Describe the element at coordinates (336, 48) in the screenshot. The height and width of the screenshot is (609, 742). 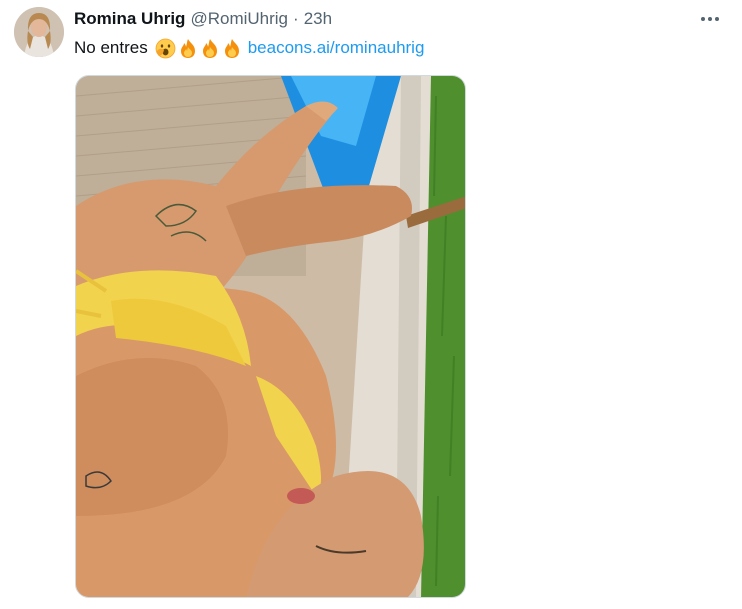
I see `tweet-link: beacons.ai/rominauhrig` at that location.